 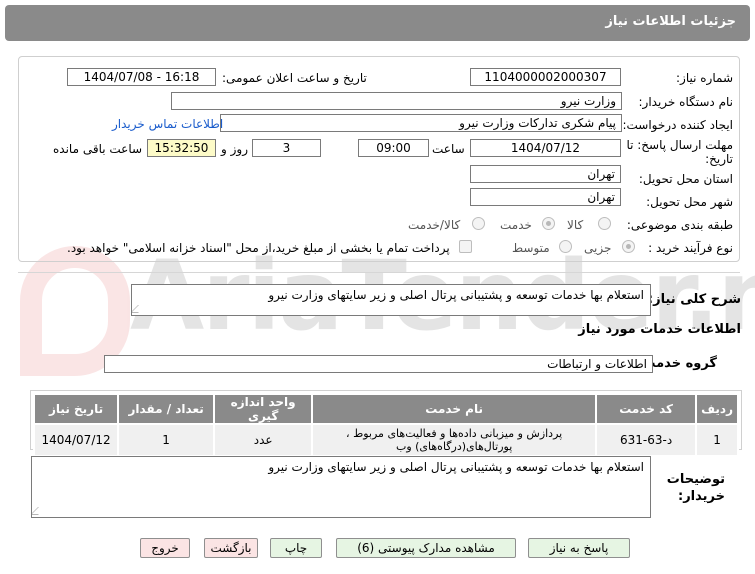 What do you see at coordinates (545, 197) in the screenshot?
I see `city-field: تهران` at bounding box center [545, 197].